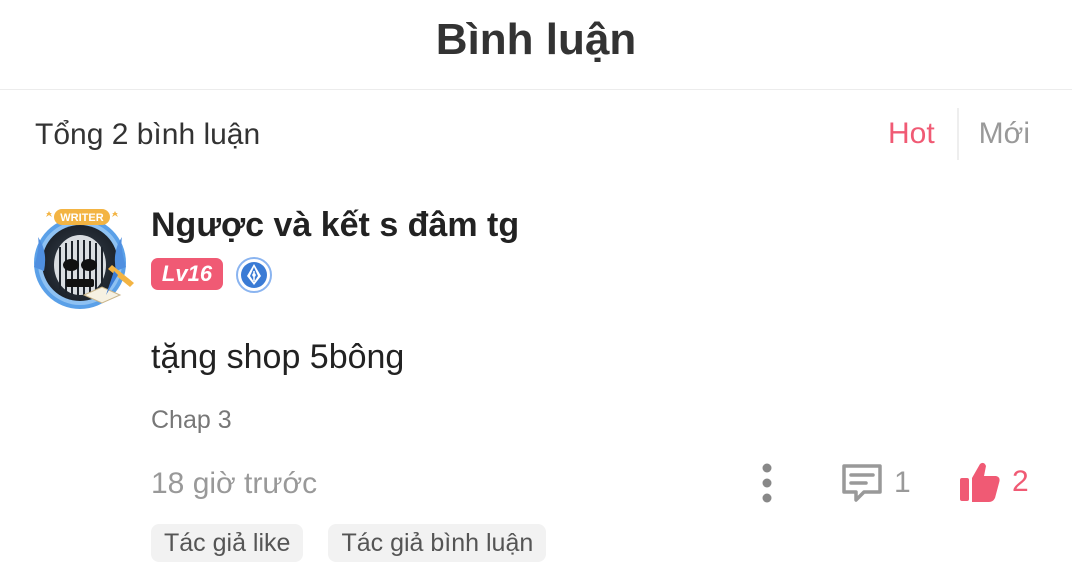 Image resolution: width=1072 pixels, height=562 pixels. Describe the element at coordinates (234, 483) in the screenshot. I see `comment-timestamp: 18 giờ trước` at that location.